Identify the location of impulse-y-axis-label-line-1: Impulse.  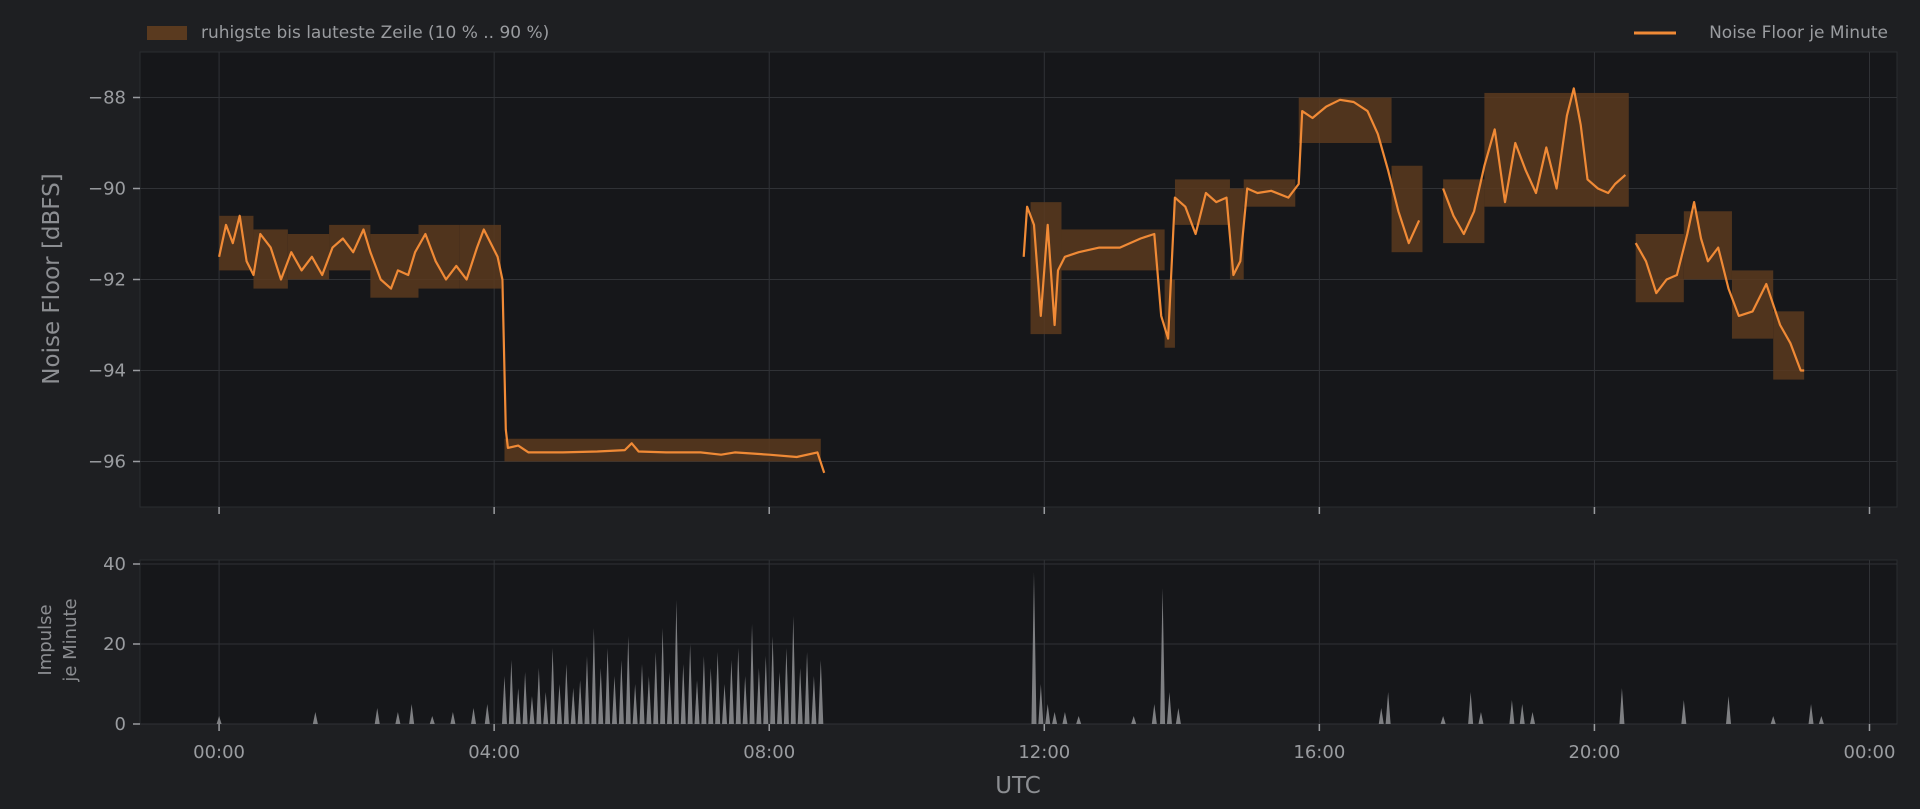
(45, 639).